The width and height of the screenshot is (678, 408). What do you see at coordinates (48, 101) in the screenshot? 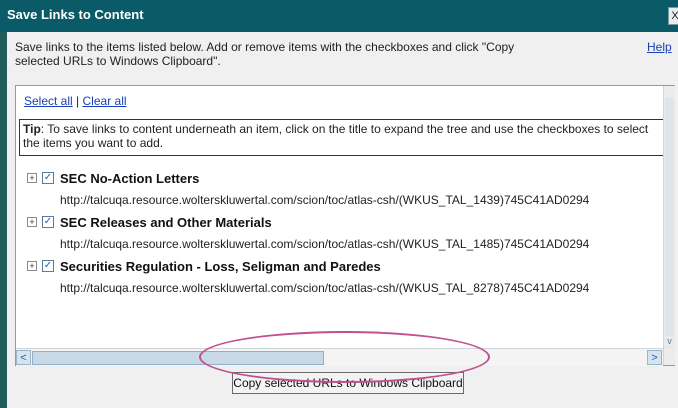
I see `select-all-link: Select all` at bounding box center [48, 101].